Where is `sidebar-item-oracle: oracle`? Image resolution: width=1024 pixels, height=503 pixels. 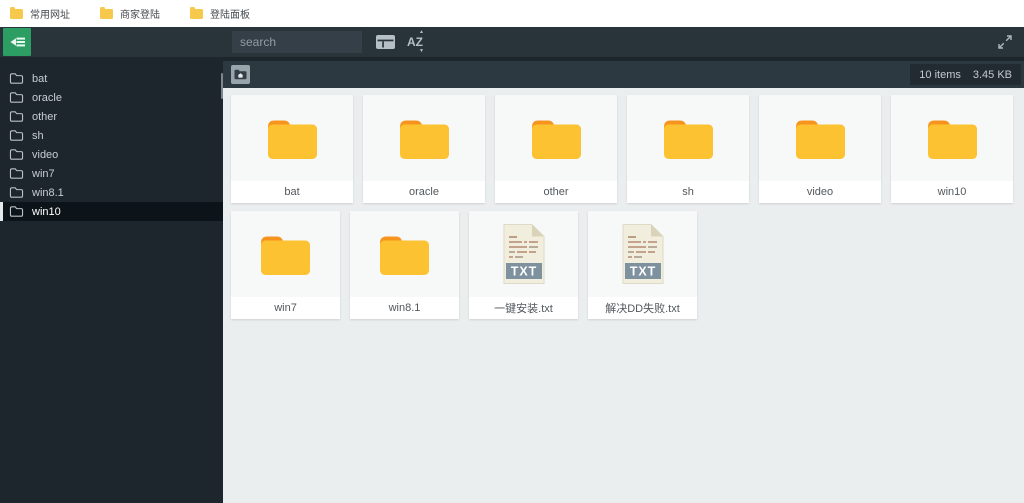 sidebar-item-oracle: oracle is located at coordinates (111, 97).